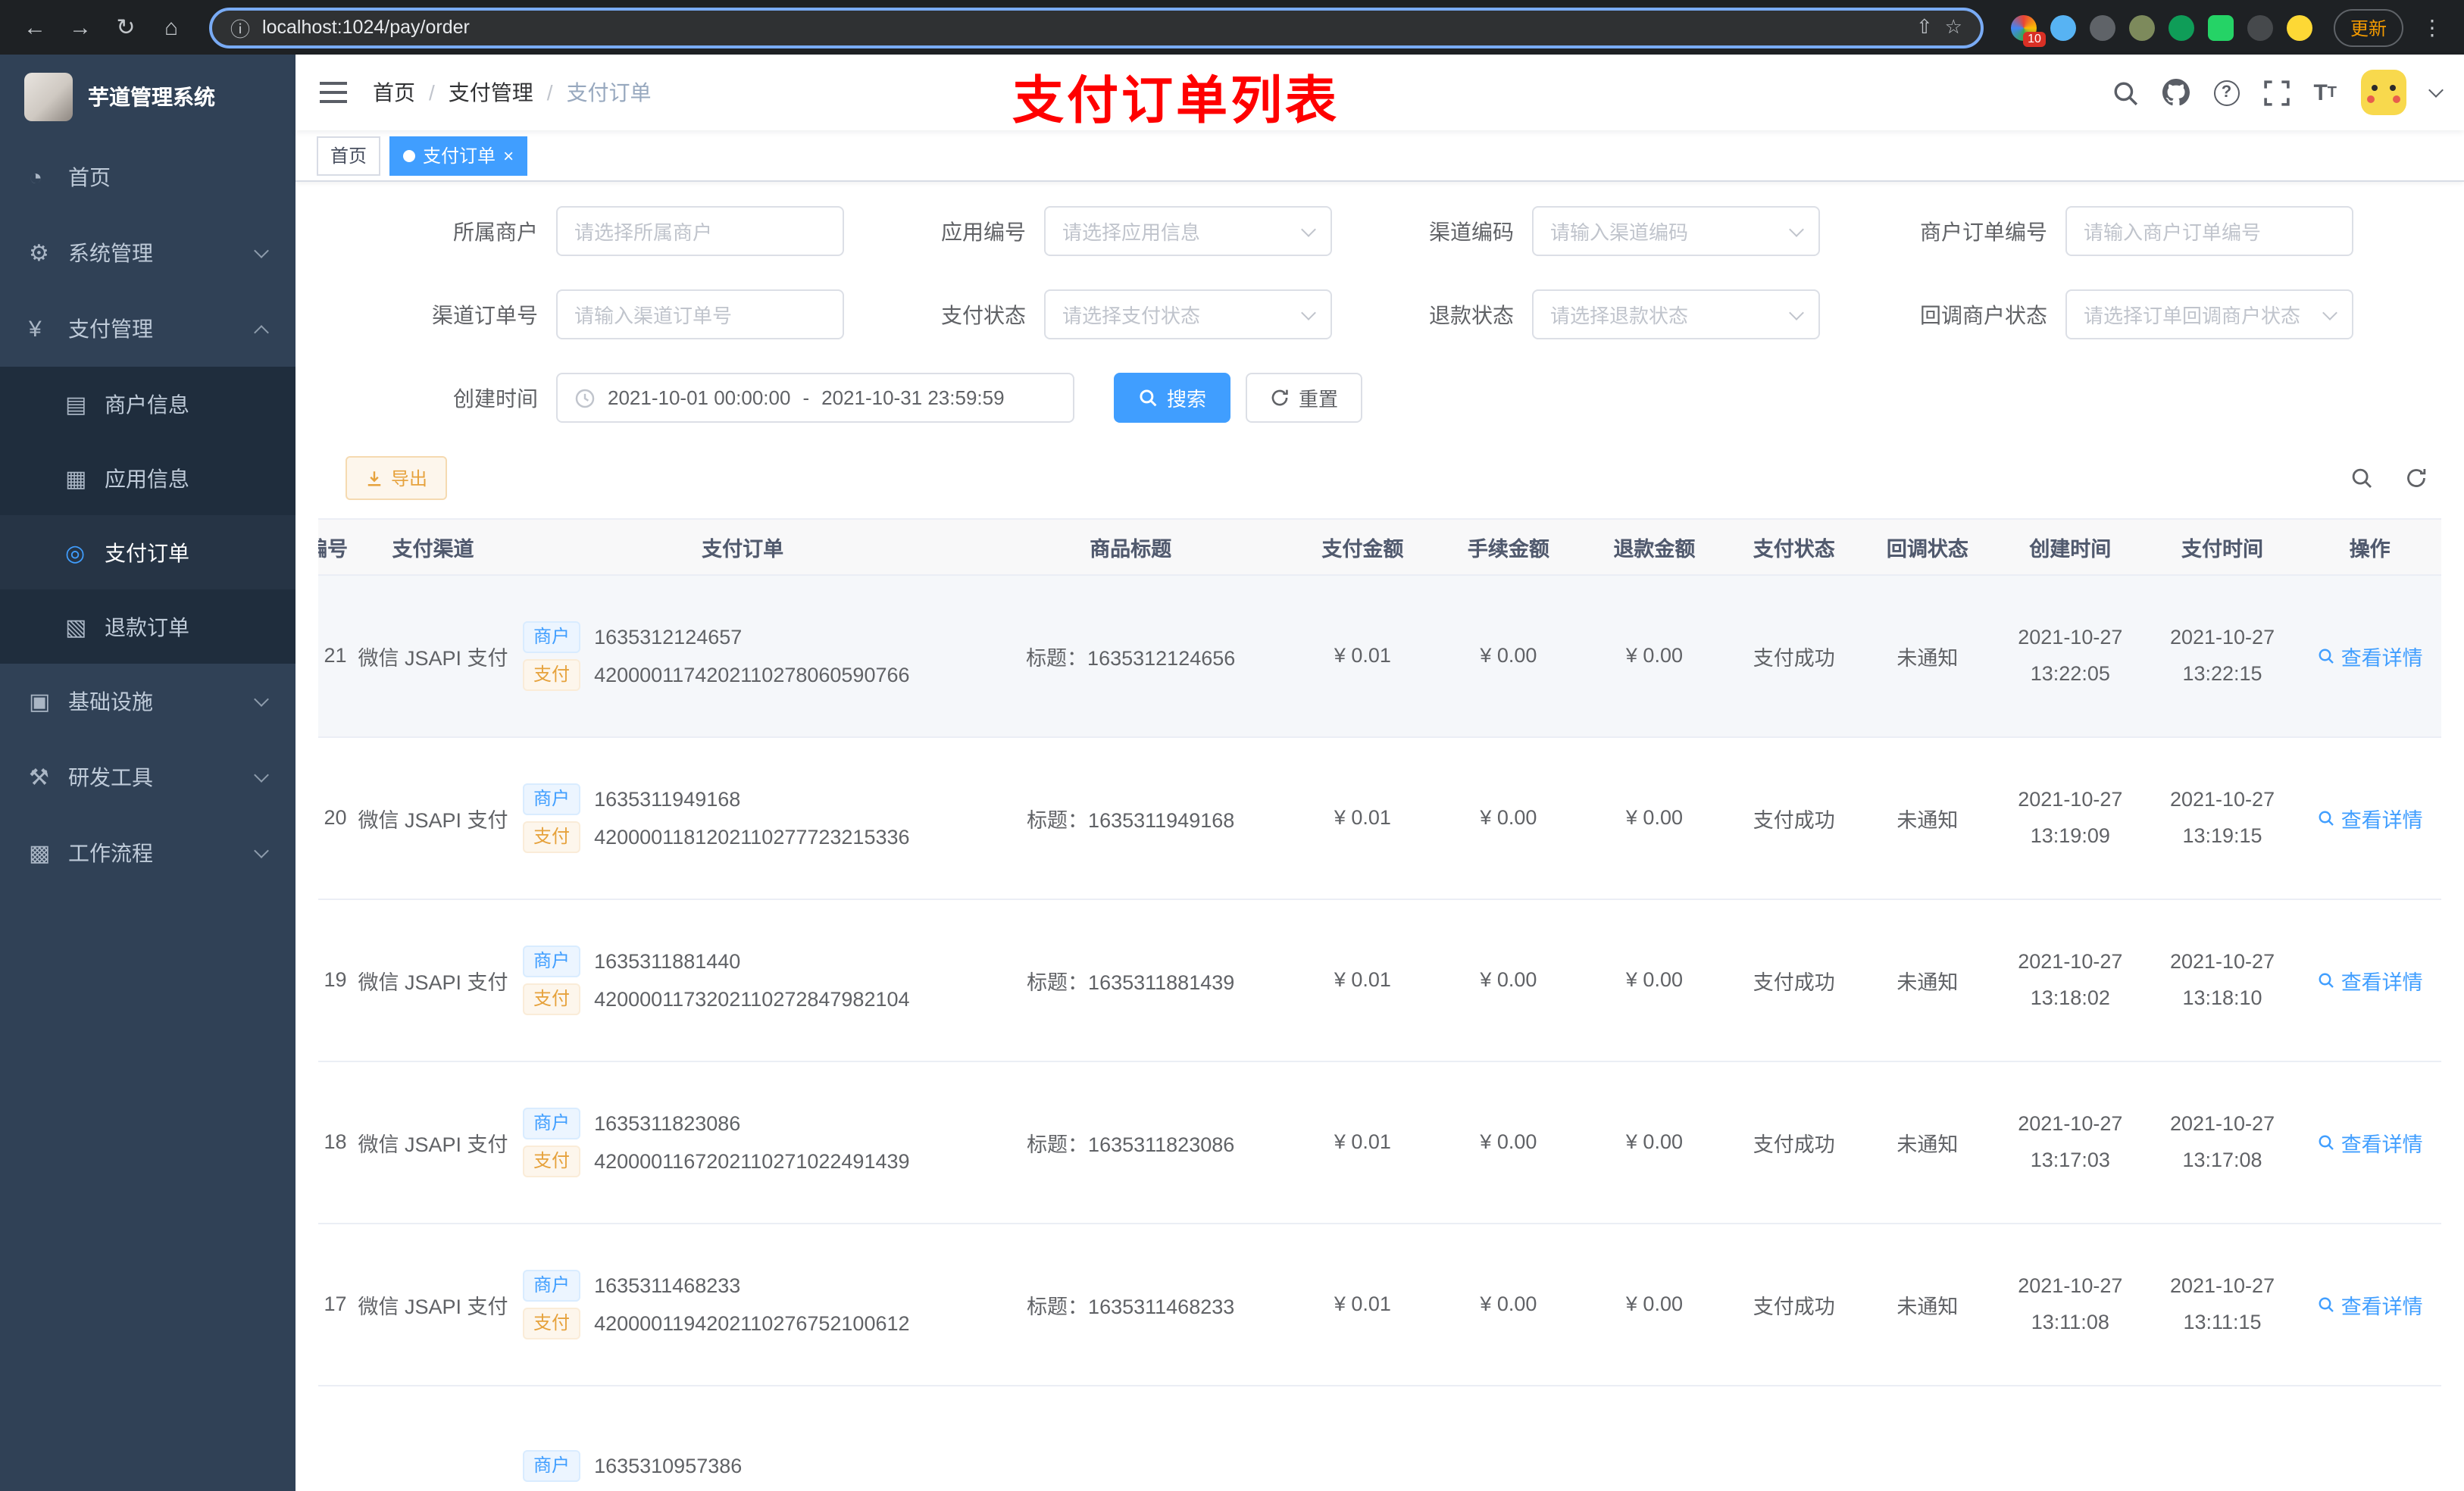 This screenshot has width=2464, height=1491. I want to click on placeholder-text: 请输入商户订单编号, so click(2173, 232).